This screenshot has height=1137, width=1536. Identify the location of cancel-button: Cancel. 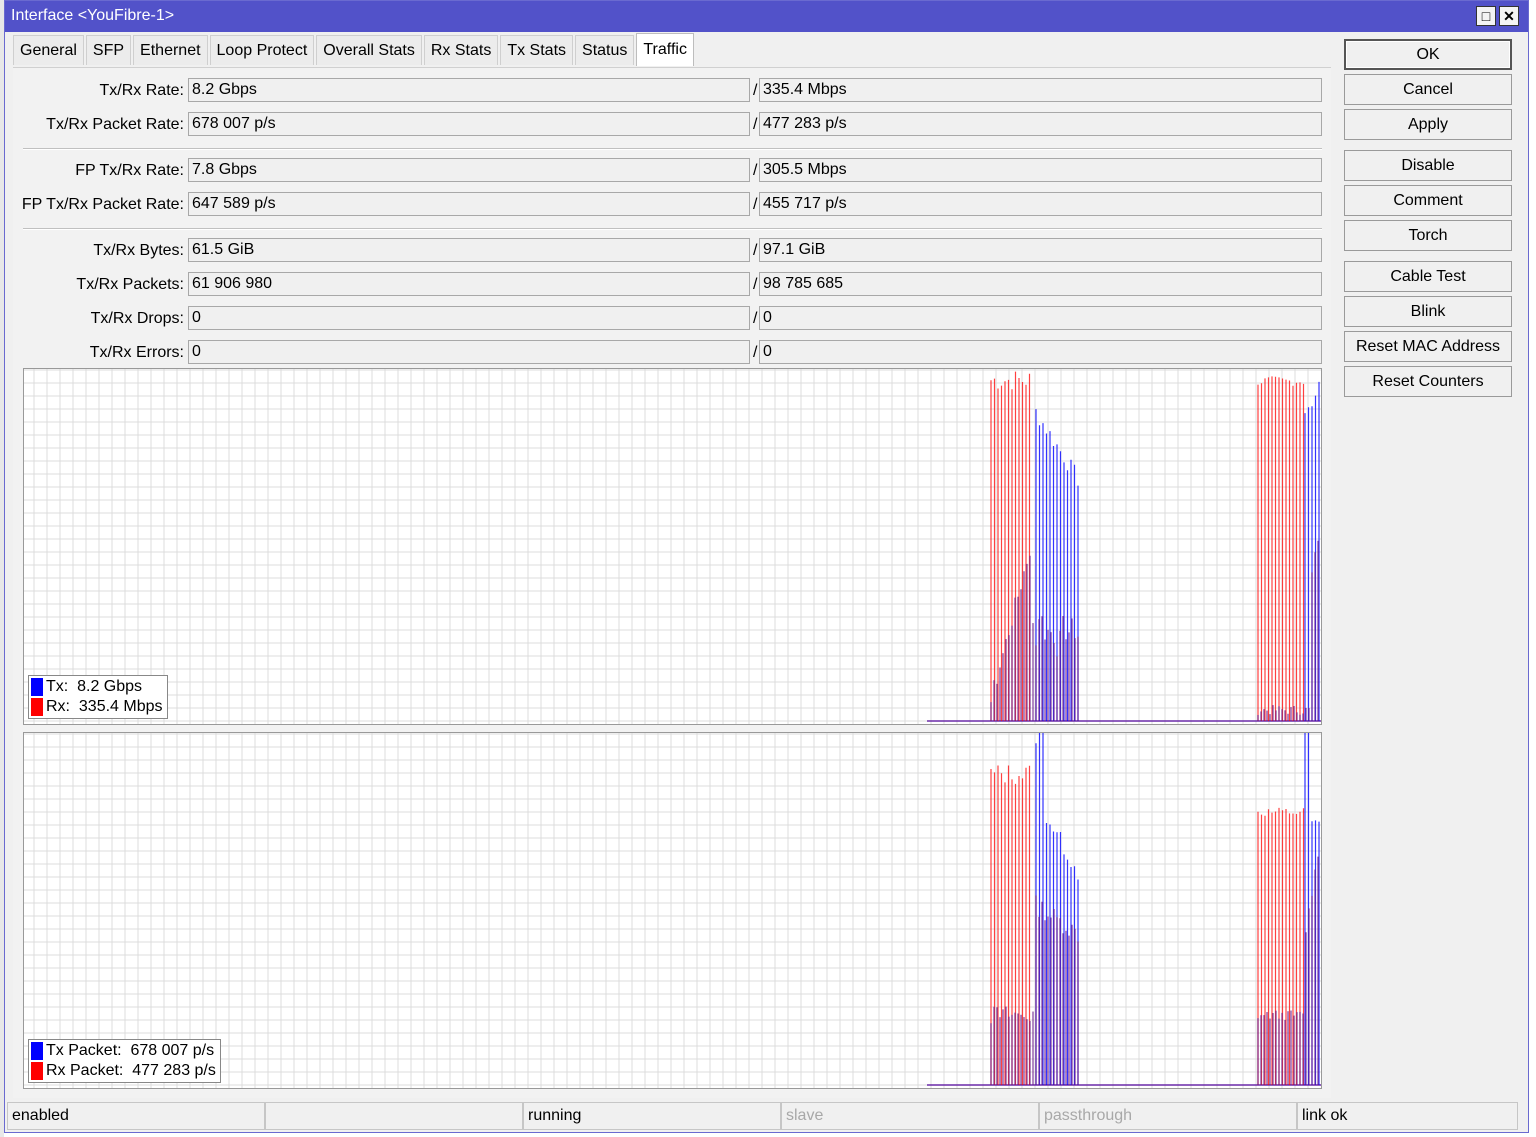
(1428, 89).